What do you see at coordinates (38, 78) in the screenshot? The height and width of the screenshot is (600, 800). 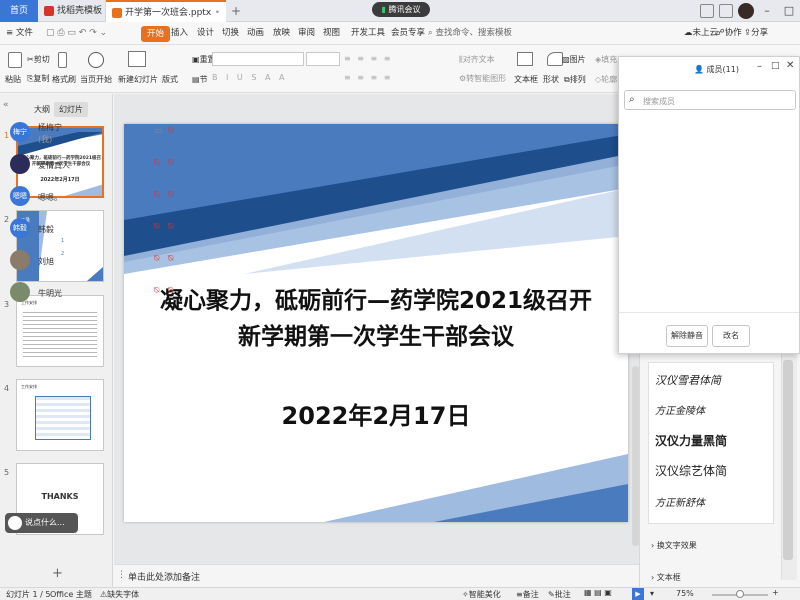 I see `copy-button: ⎘复制` at bounding box center [38, 78].